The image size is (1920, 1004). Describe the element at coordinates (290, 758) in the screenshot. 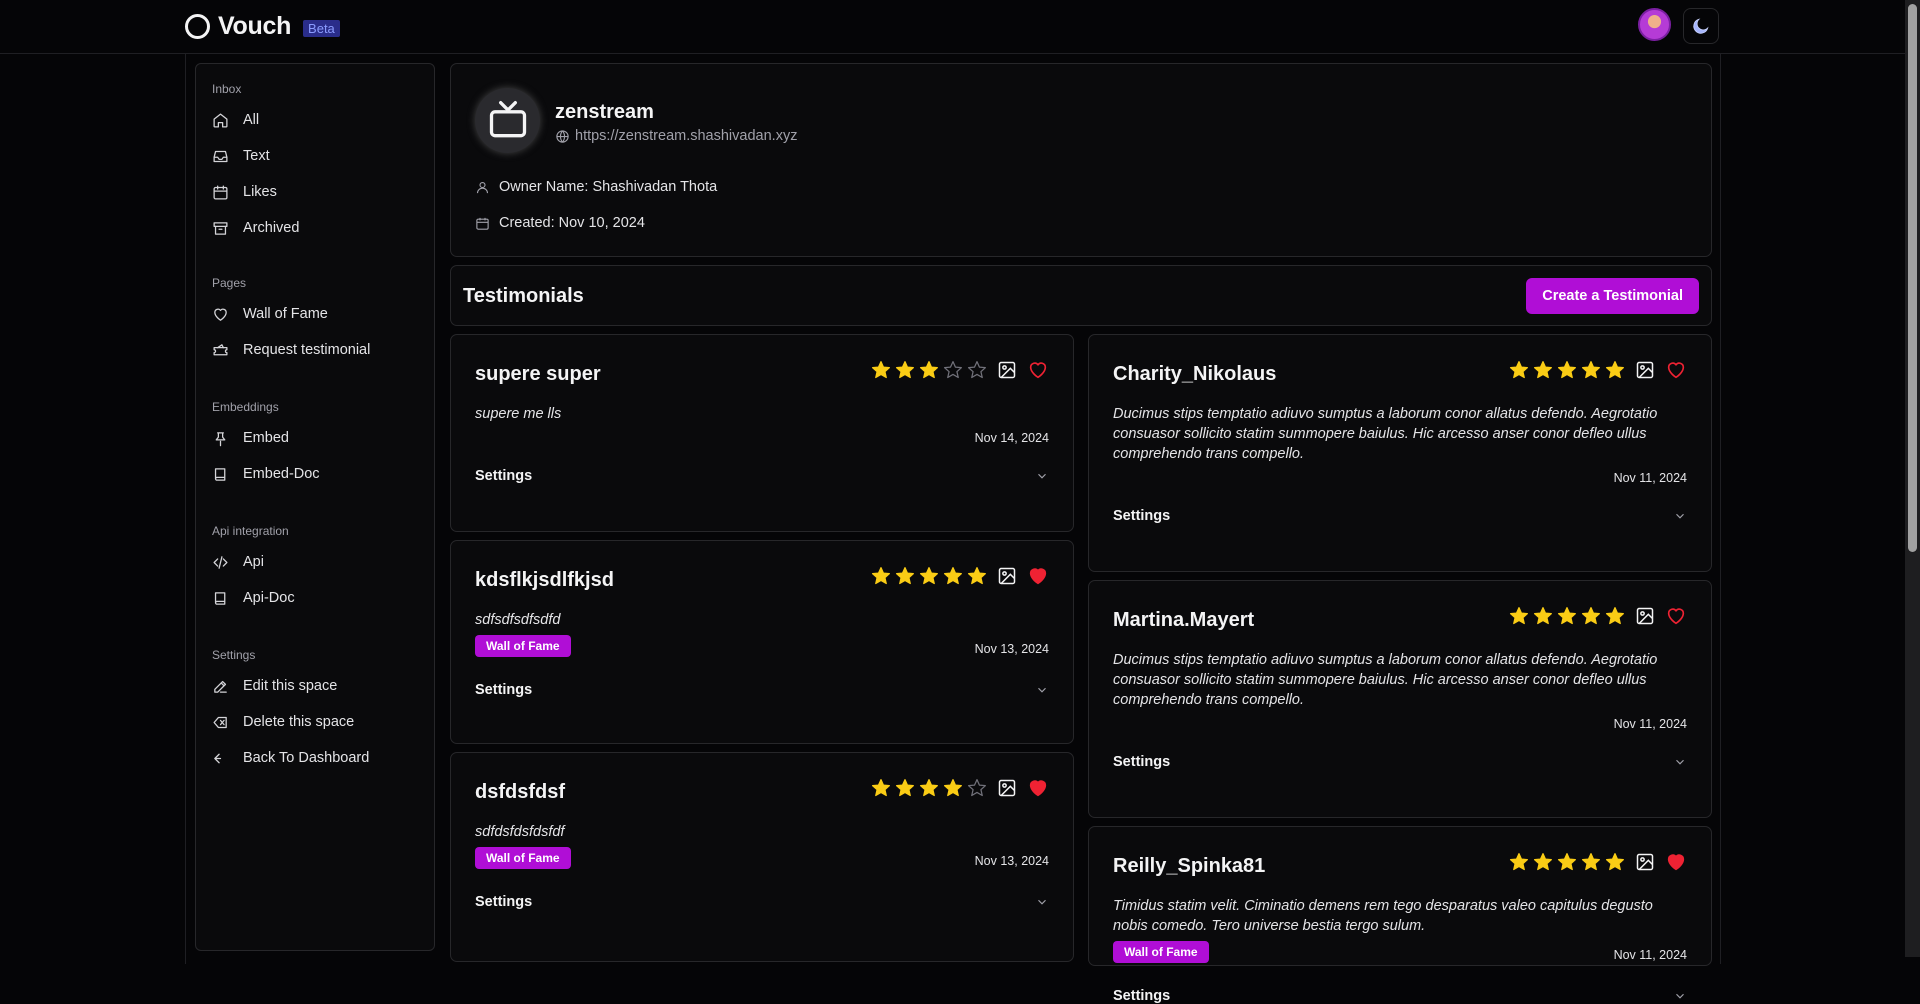

I see `sidebar-item-back-to-dashboard: Back To Dashboard` at that location.